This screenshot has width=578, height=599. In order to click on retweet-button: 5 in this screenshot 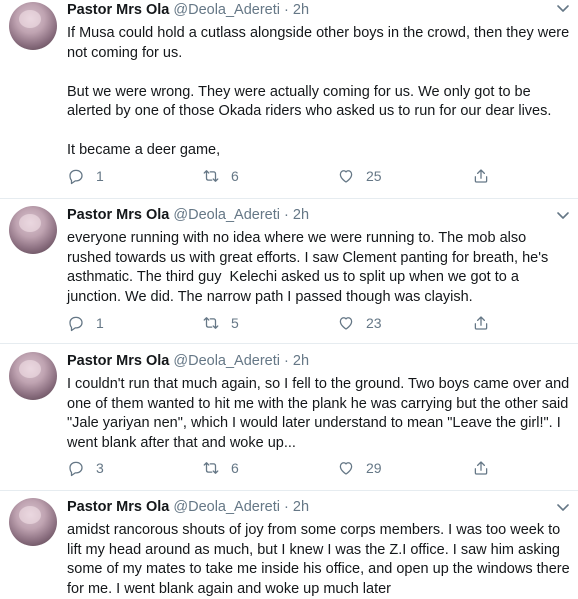, I will do `click(220, 323)`.